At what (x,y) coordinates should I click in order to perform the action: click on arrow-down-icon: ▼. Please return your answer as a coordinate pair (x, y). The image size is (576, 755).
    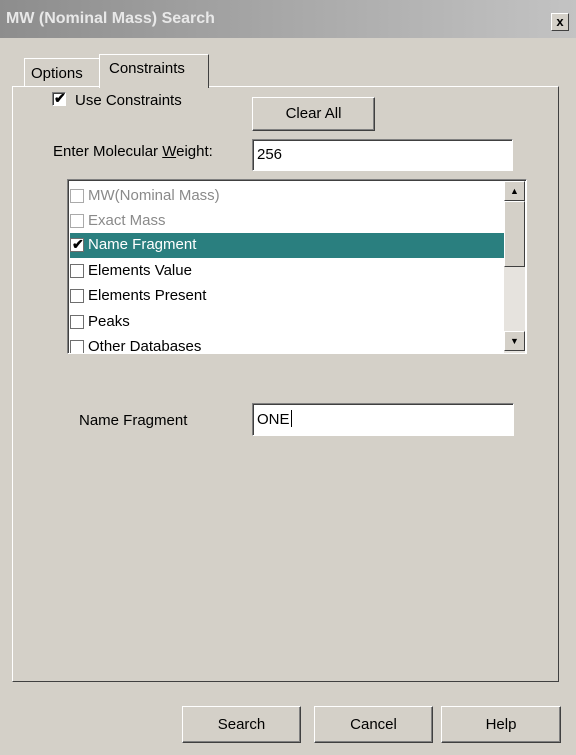
    Looking at the image, I should click on (514, 341).